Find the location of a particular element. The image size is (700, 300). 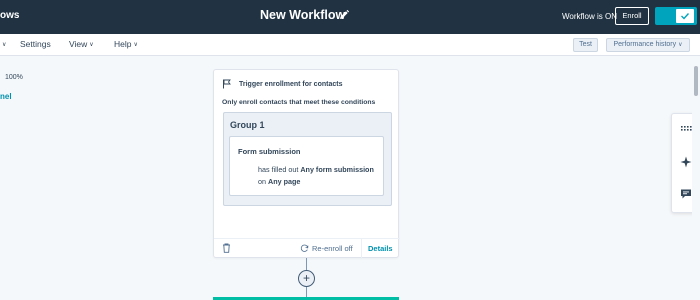

menu-settings: Settings is located at coordinates (35, 44).